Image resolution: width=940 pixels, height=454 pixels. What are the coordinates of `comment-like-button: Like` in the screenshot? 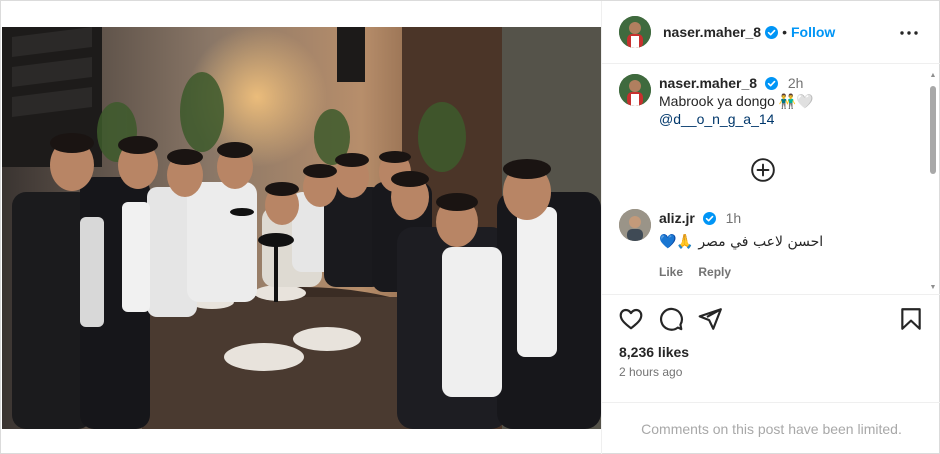 It's located at (671, 272).